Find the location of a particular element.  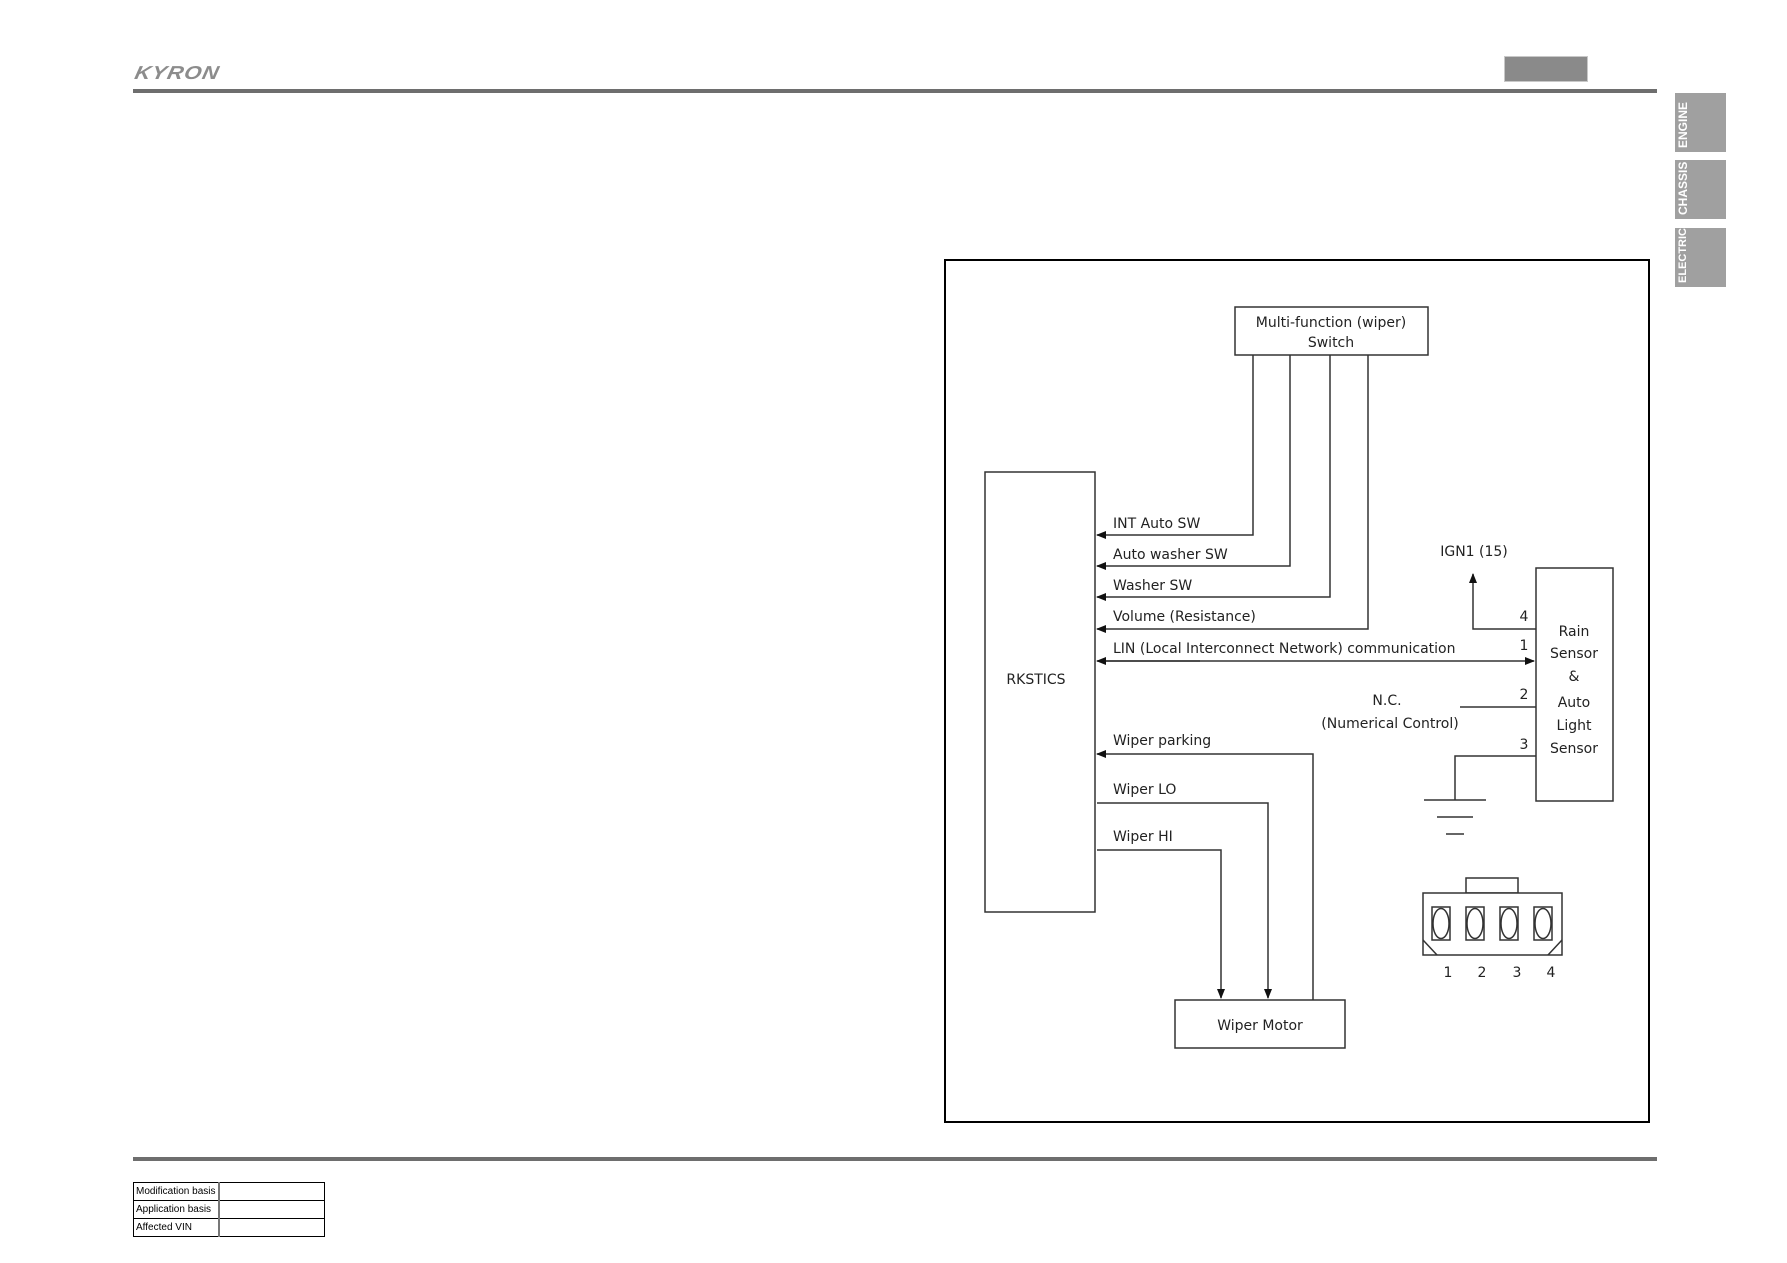

pin-number: 3 is located at coordinates (1524, 745).